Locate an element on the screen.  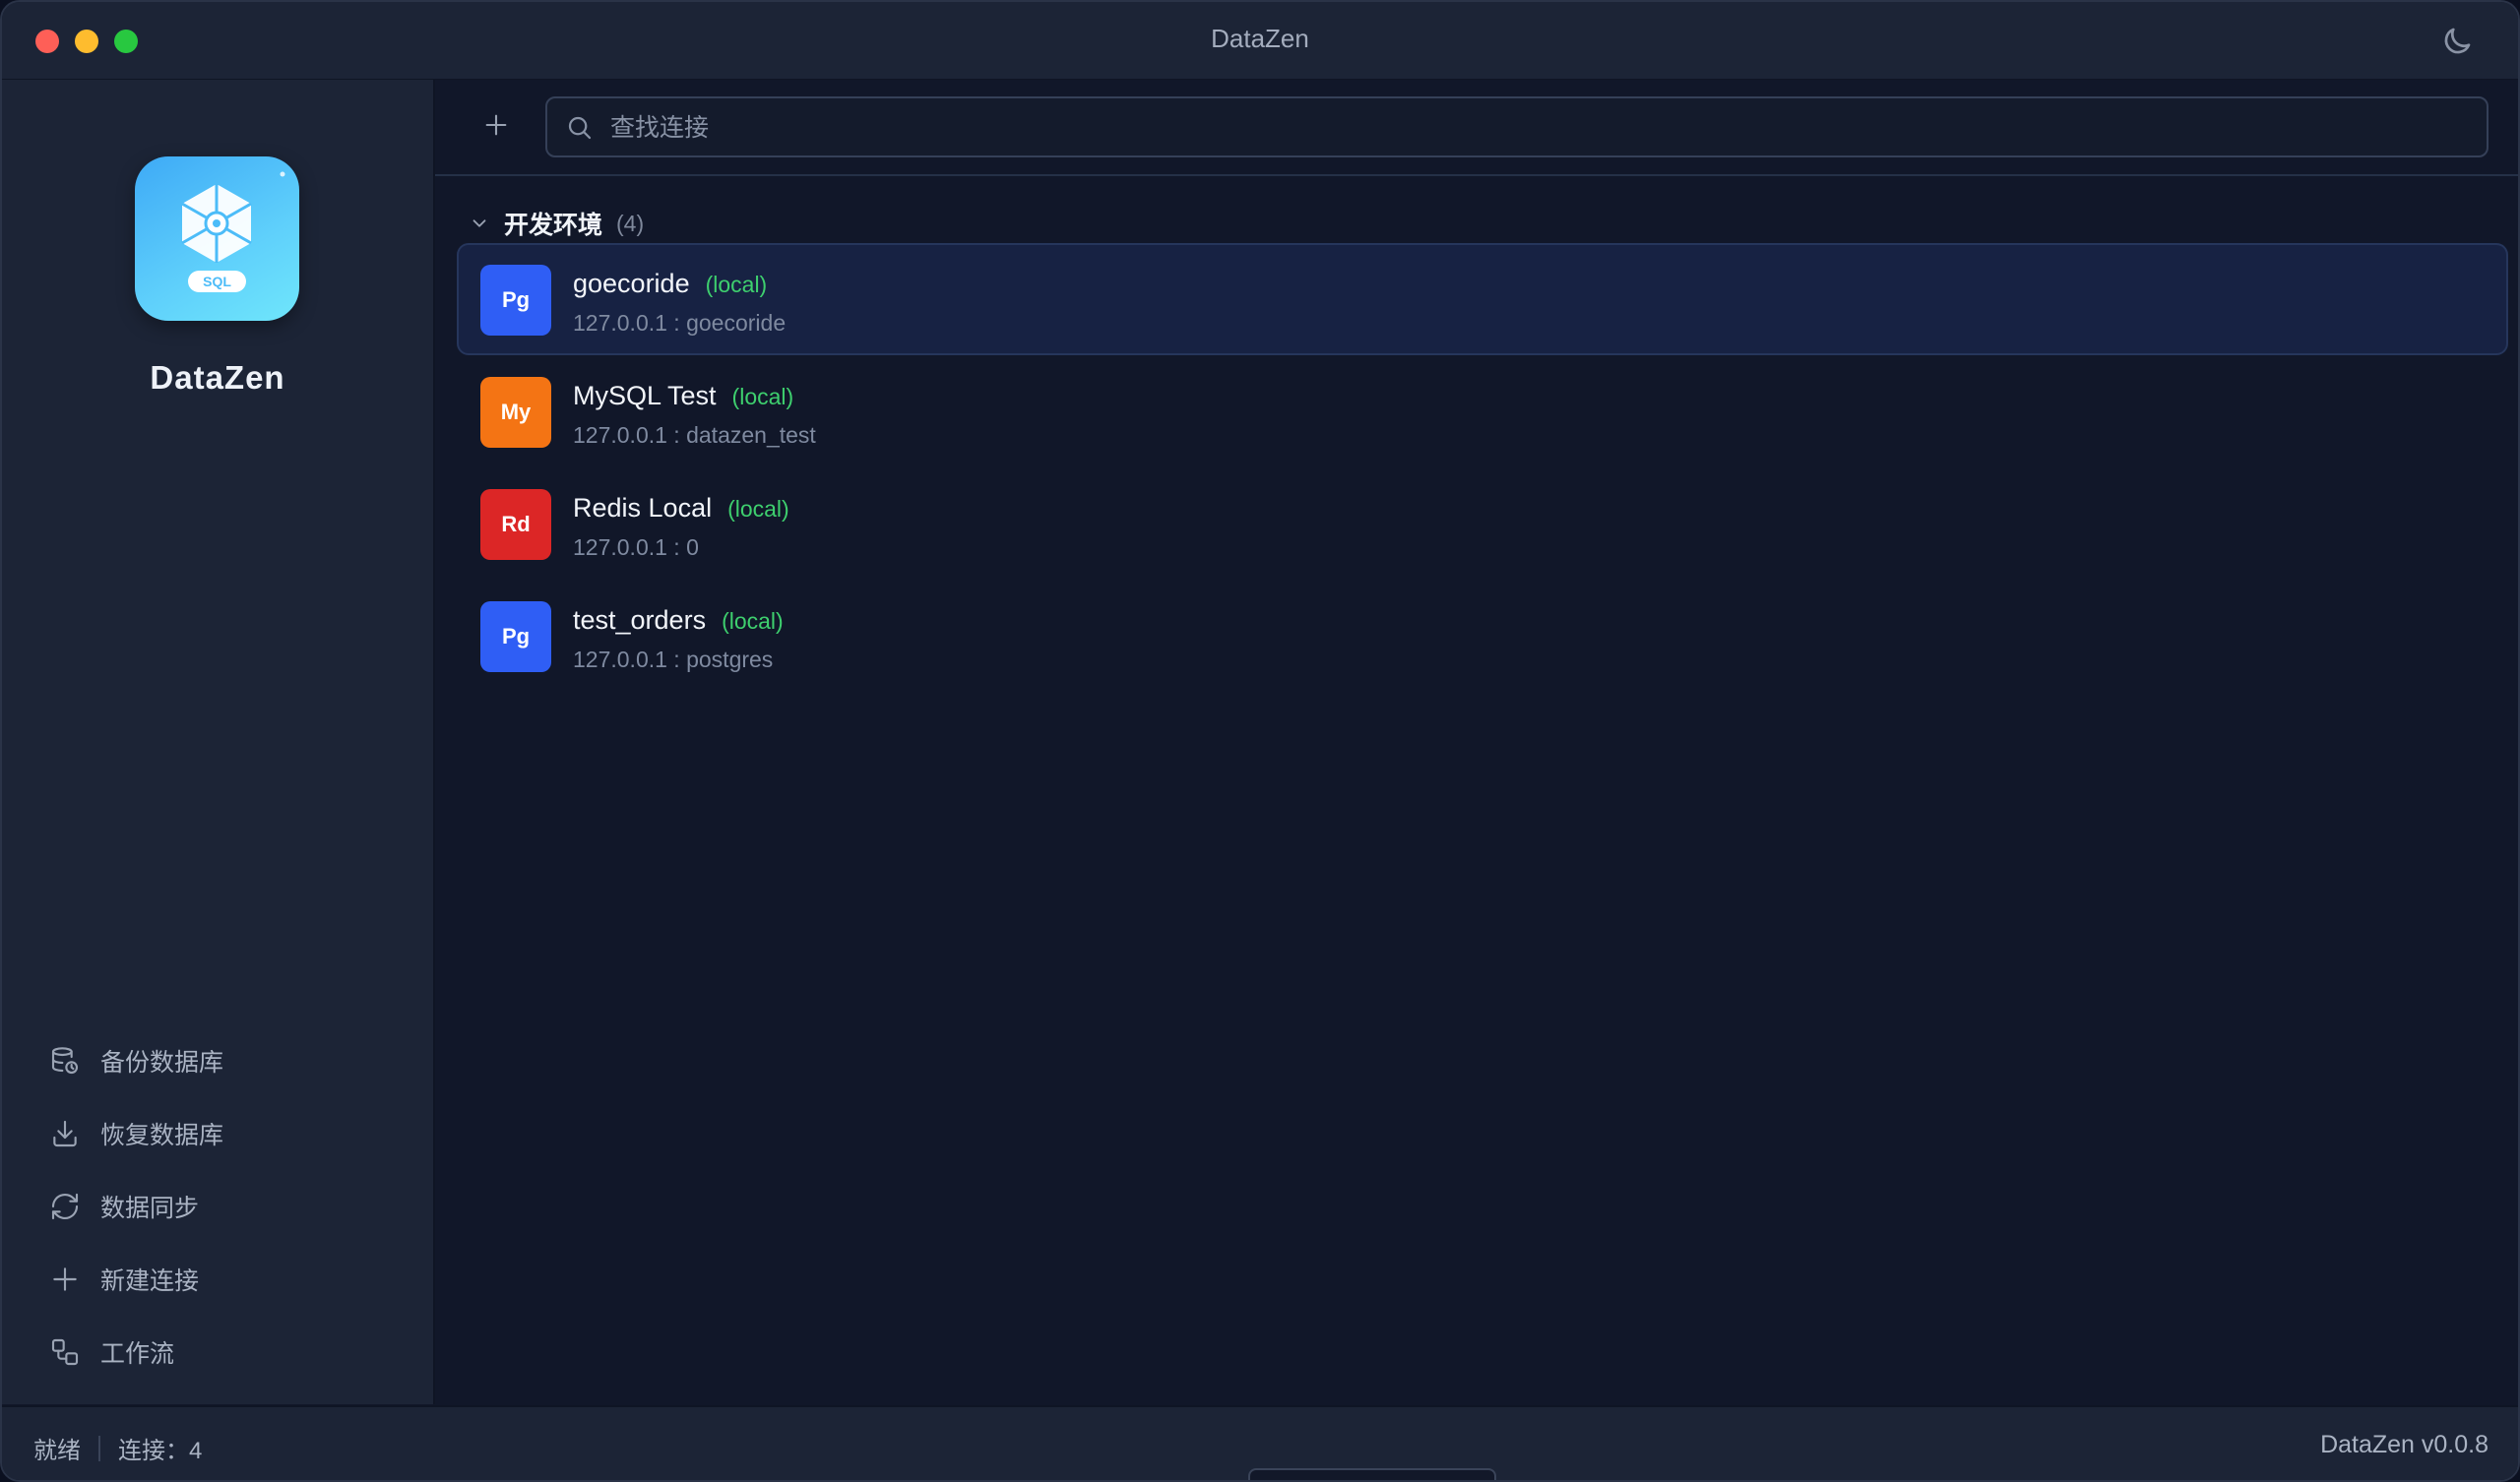
sql-hexagon-icon: SQL is located at coordinates (233, 231).